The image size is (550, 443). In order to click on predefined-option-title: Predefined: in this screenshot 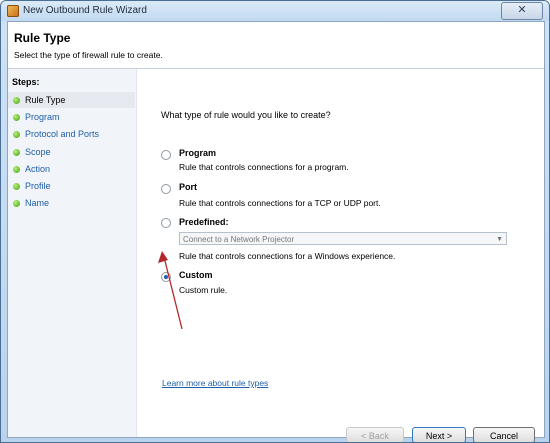, I will do `click(204, 222)`.